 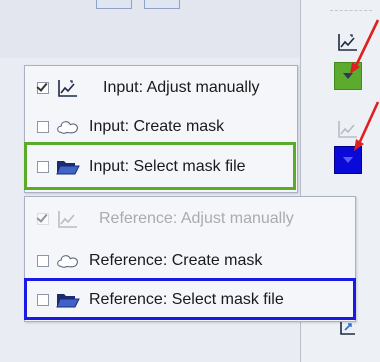 I want to click on annotation-arrows, so click(x=365, y=85).